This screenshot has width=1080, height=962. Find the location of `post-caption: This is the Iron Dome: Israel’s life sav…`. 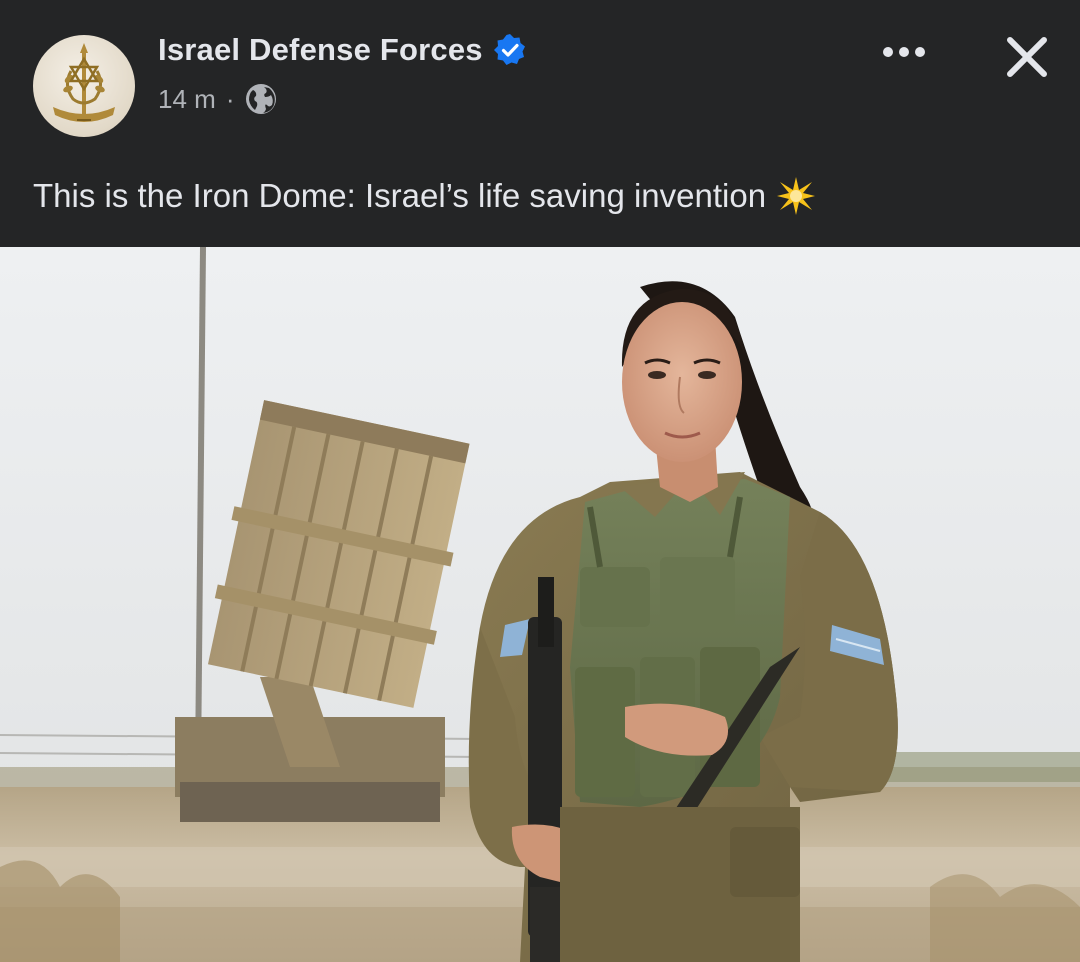

post-caption: This is the Iron Dome: Israel’s life sav… is located at coordinates (424, 196).